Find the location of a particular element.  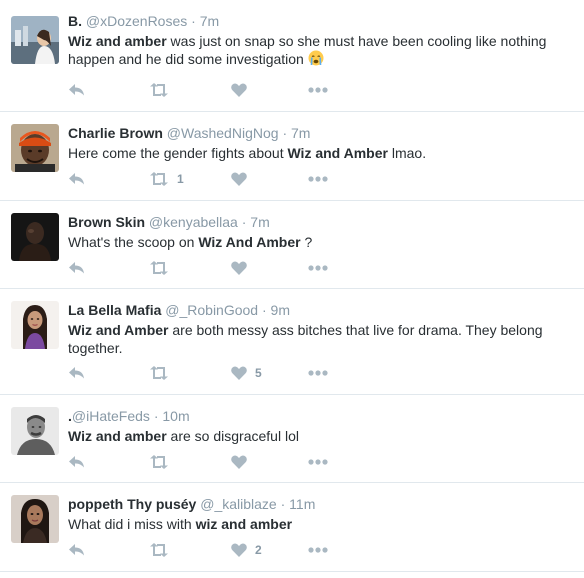

like-count: 5 is located at coordinates (258, 373).